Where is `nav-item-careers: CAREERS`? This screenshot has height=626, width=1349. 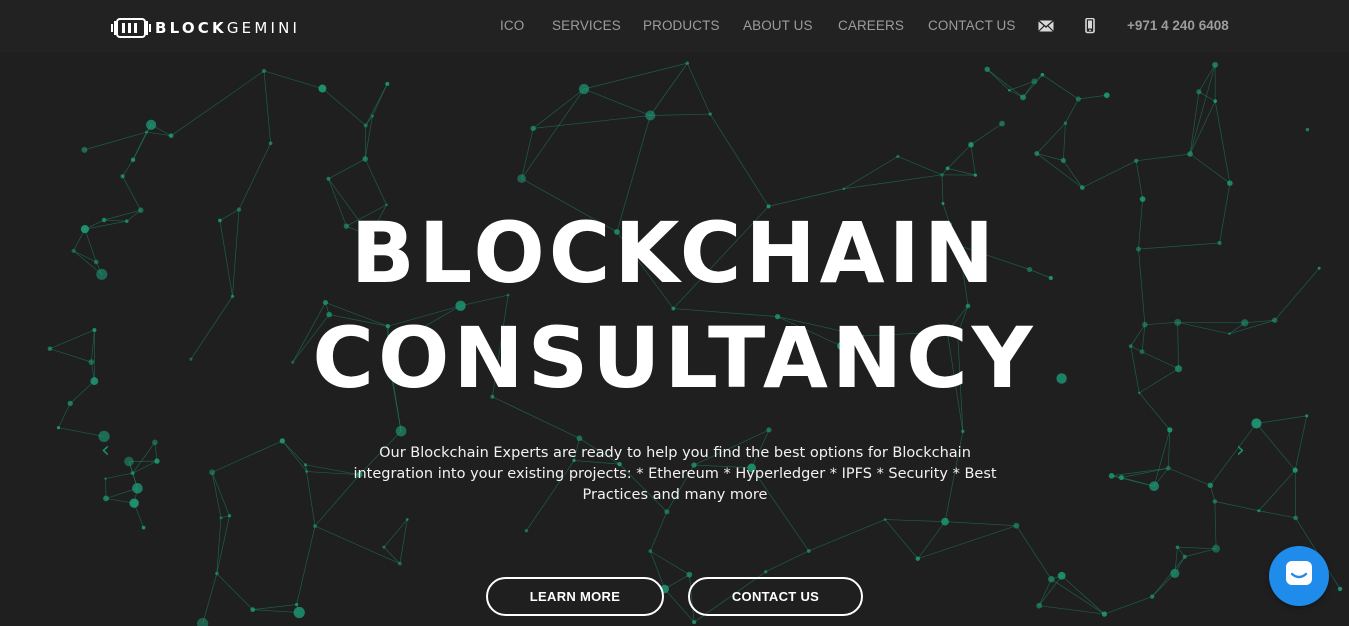
nav-item-careers: CAREERS is located at coordinates (871, 25).